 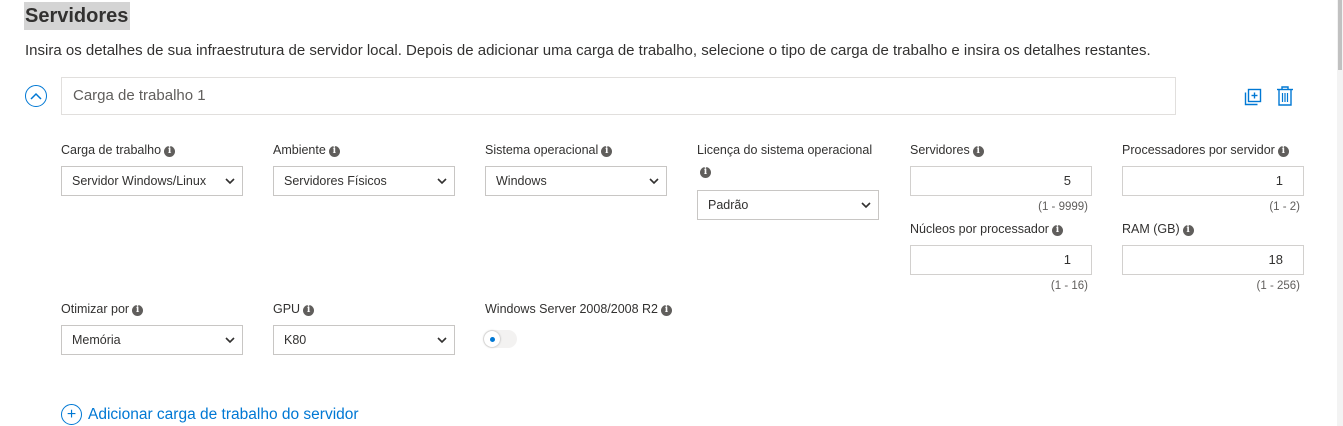 What do you see at coordinates (986, 229) in the screenshot?
I see `cores-label: Núcleos por processador i` at bounding box center [986, 229].